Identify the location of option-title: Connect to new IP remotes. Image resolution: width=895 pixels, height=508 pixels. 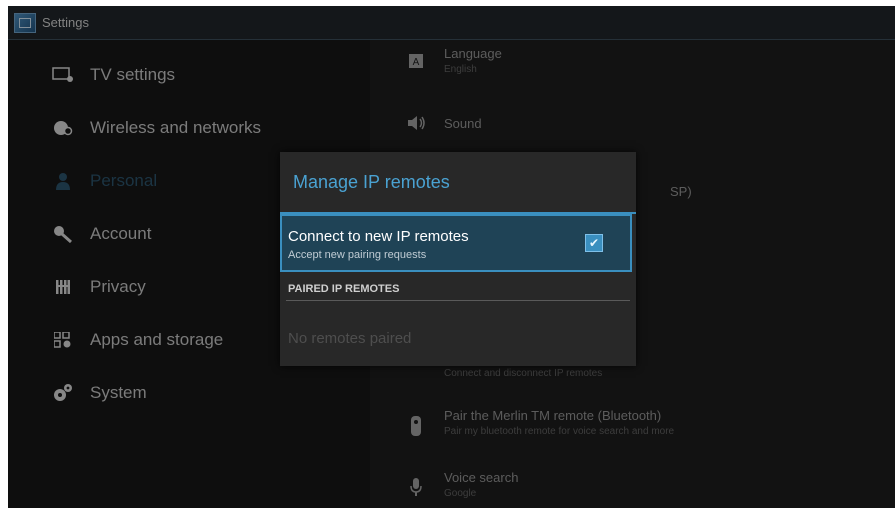
(378, 236).